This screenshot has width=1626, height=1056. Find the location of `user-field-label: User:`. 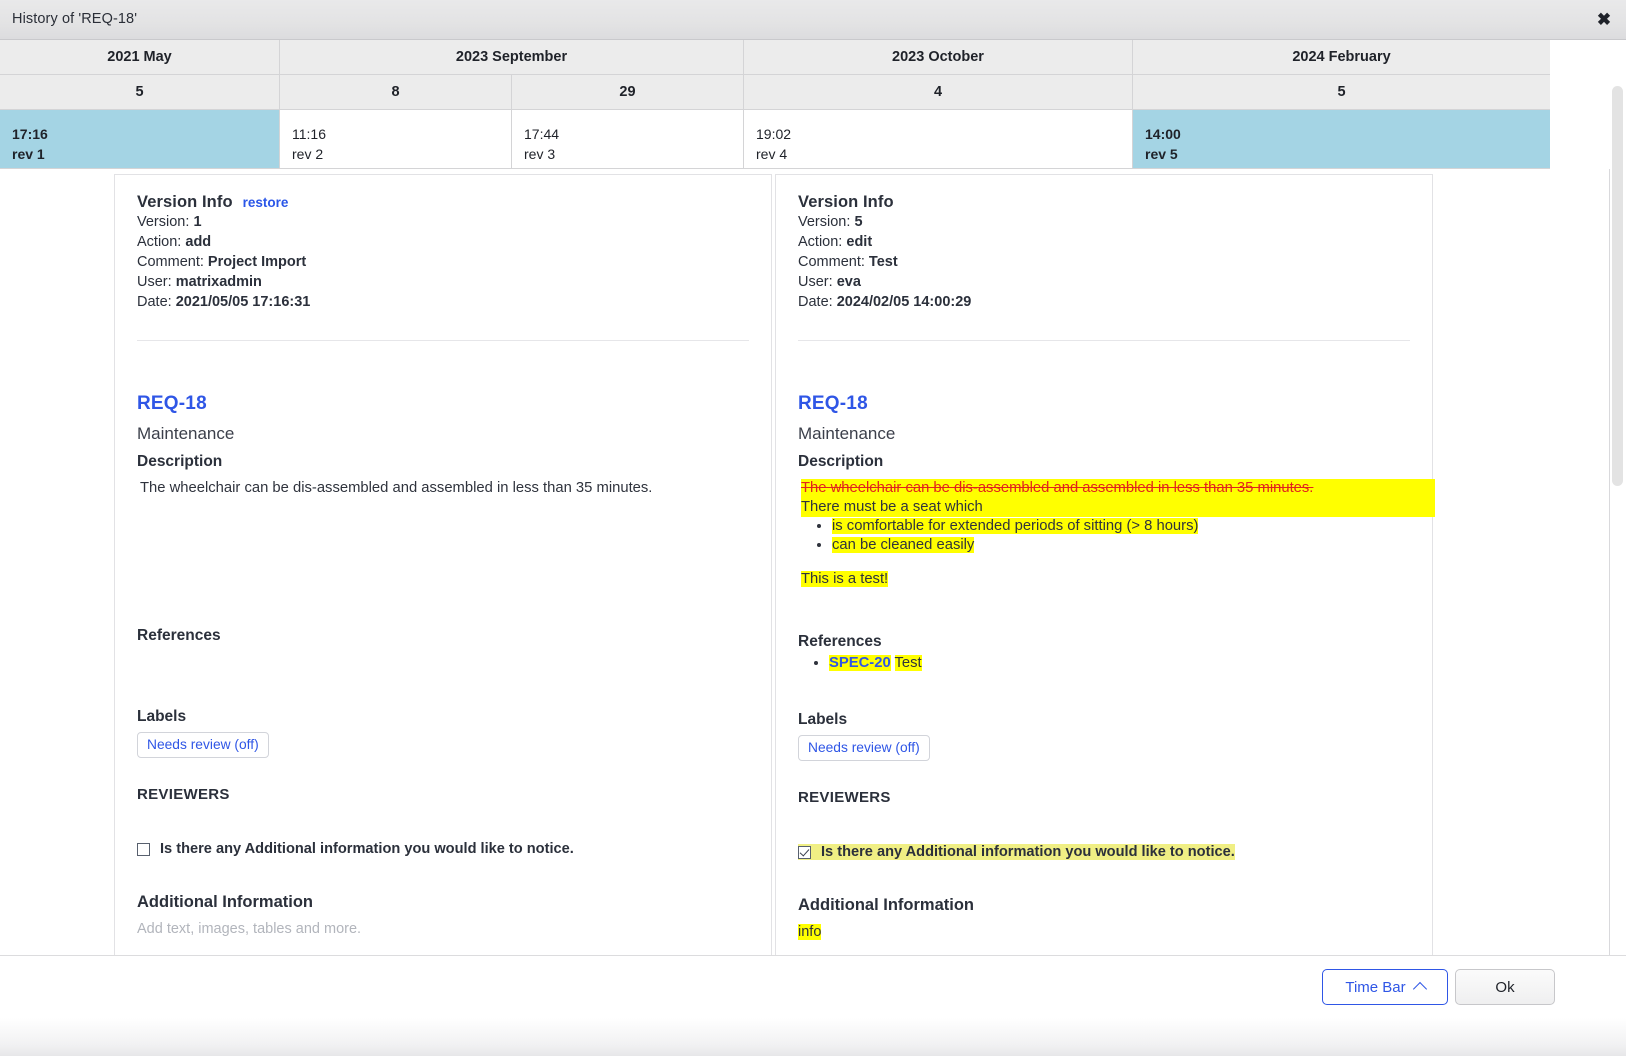

user-field-label: User: is located at coordinates (154, 281).